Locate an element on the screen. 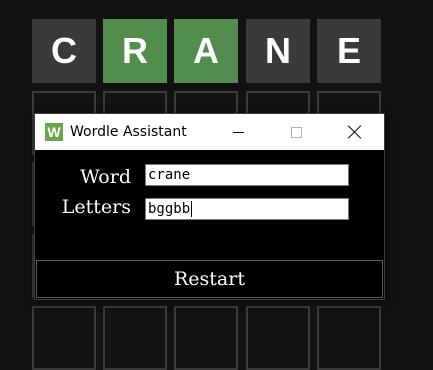  tile-row1-col1: C is located at coordinates (64, 51).